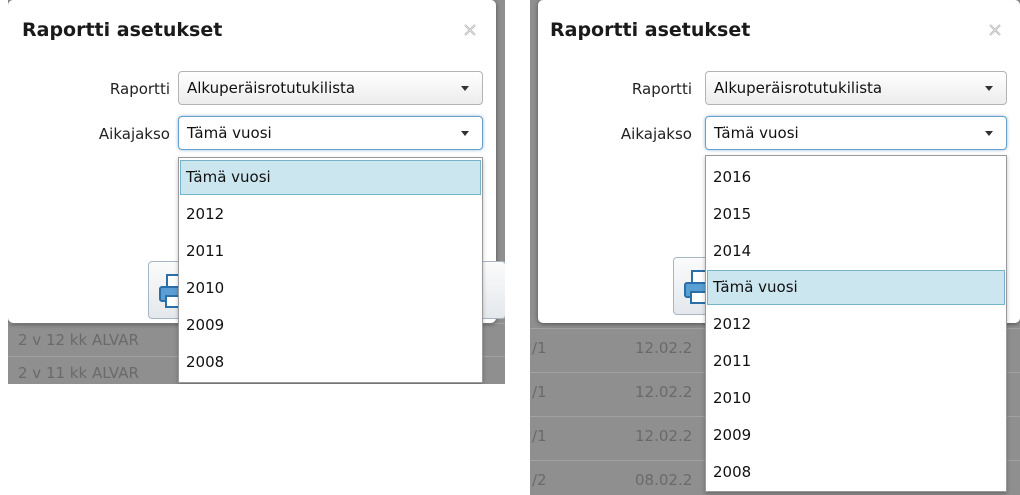  Describe the element at coordinates (856, 251) in the screenshot. I see `dropdown-option: 2014` at that location.